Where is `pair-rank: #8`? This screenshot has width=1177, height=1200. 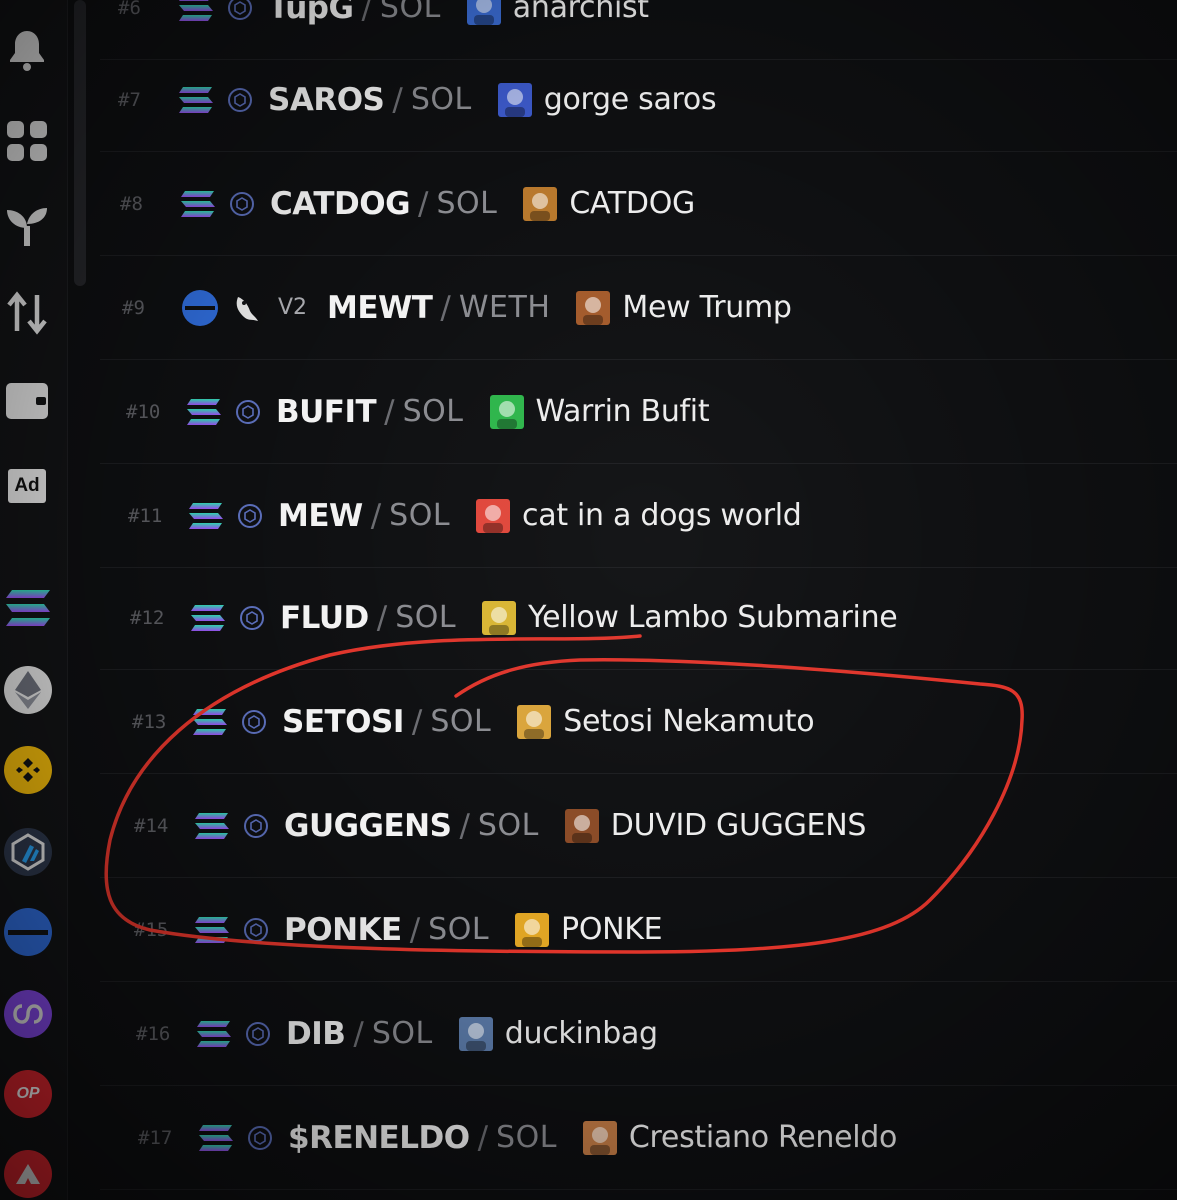 pair-rank: #8 is located at coordinates (131, 203).